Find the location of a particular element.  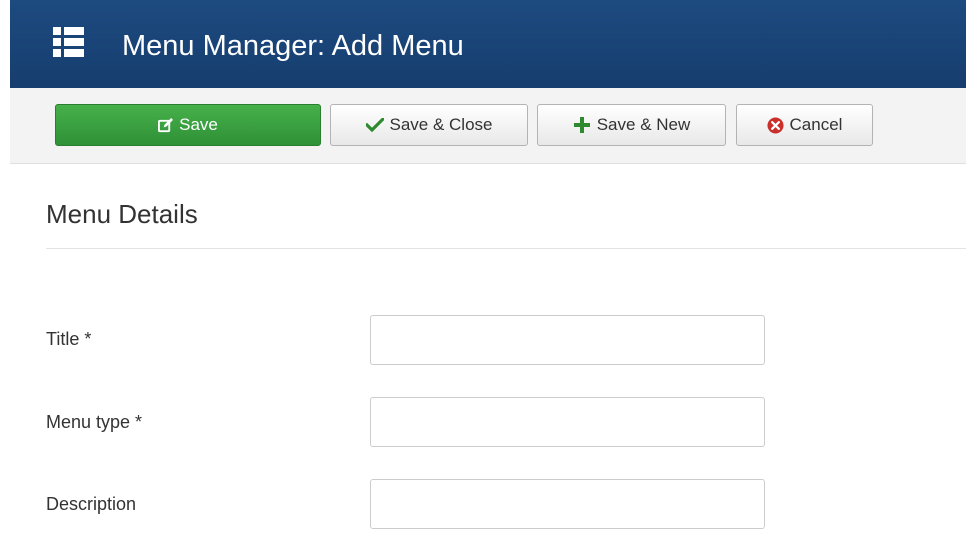

check-icon is located at coordinates (374, 125).